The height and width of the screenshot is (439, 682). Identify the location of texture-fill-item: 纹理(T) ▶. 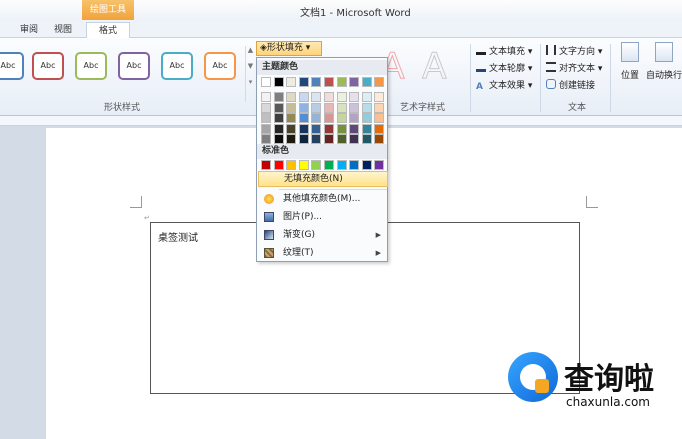
(323, 253).